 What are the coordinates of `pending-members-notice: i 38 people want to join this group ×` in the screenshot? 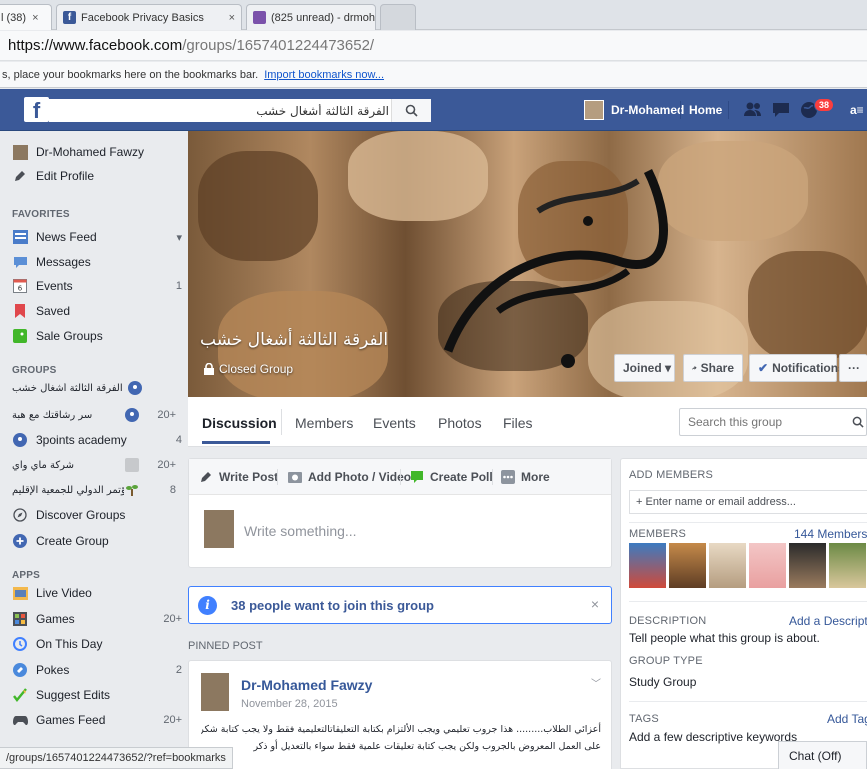 It's located at (400, 605).